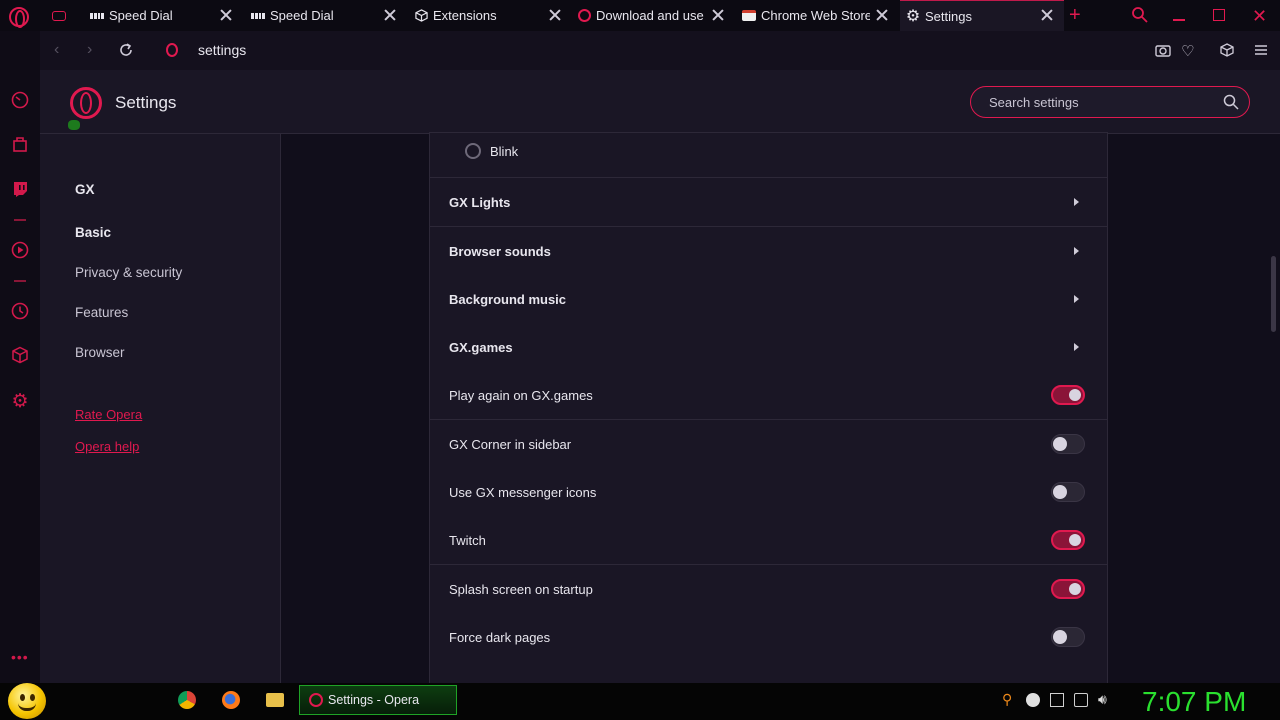  What do you see at coordinates (1033, 700) in the screenshot?
I see `tray-status-icon` at bounding box center [1033, 700].